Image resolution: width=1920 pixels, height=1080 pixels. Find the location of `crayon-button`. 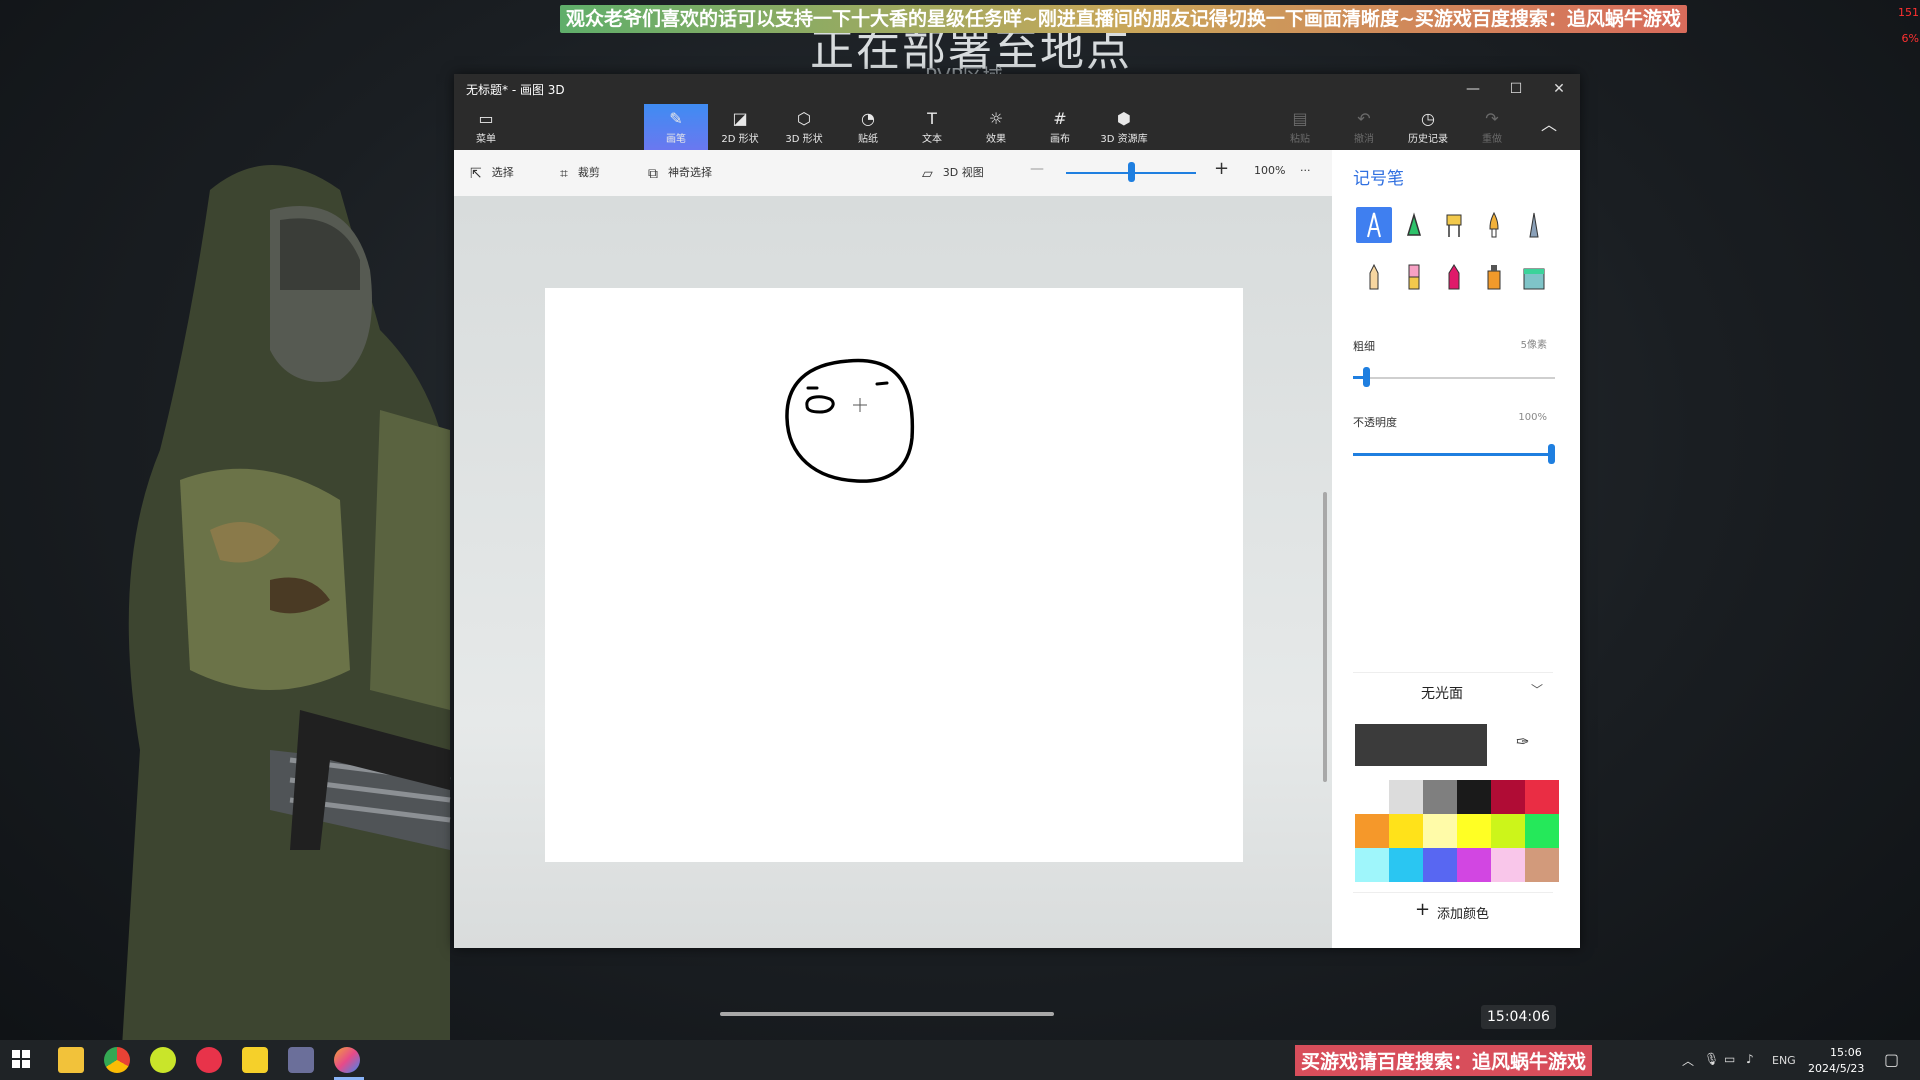

crayon-button is located at coordinates (1454, 277).